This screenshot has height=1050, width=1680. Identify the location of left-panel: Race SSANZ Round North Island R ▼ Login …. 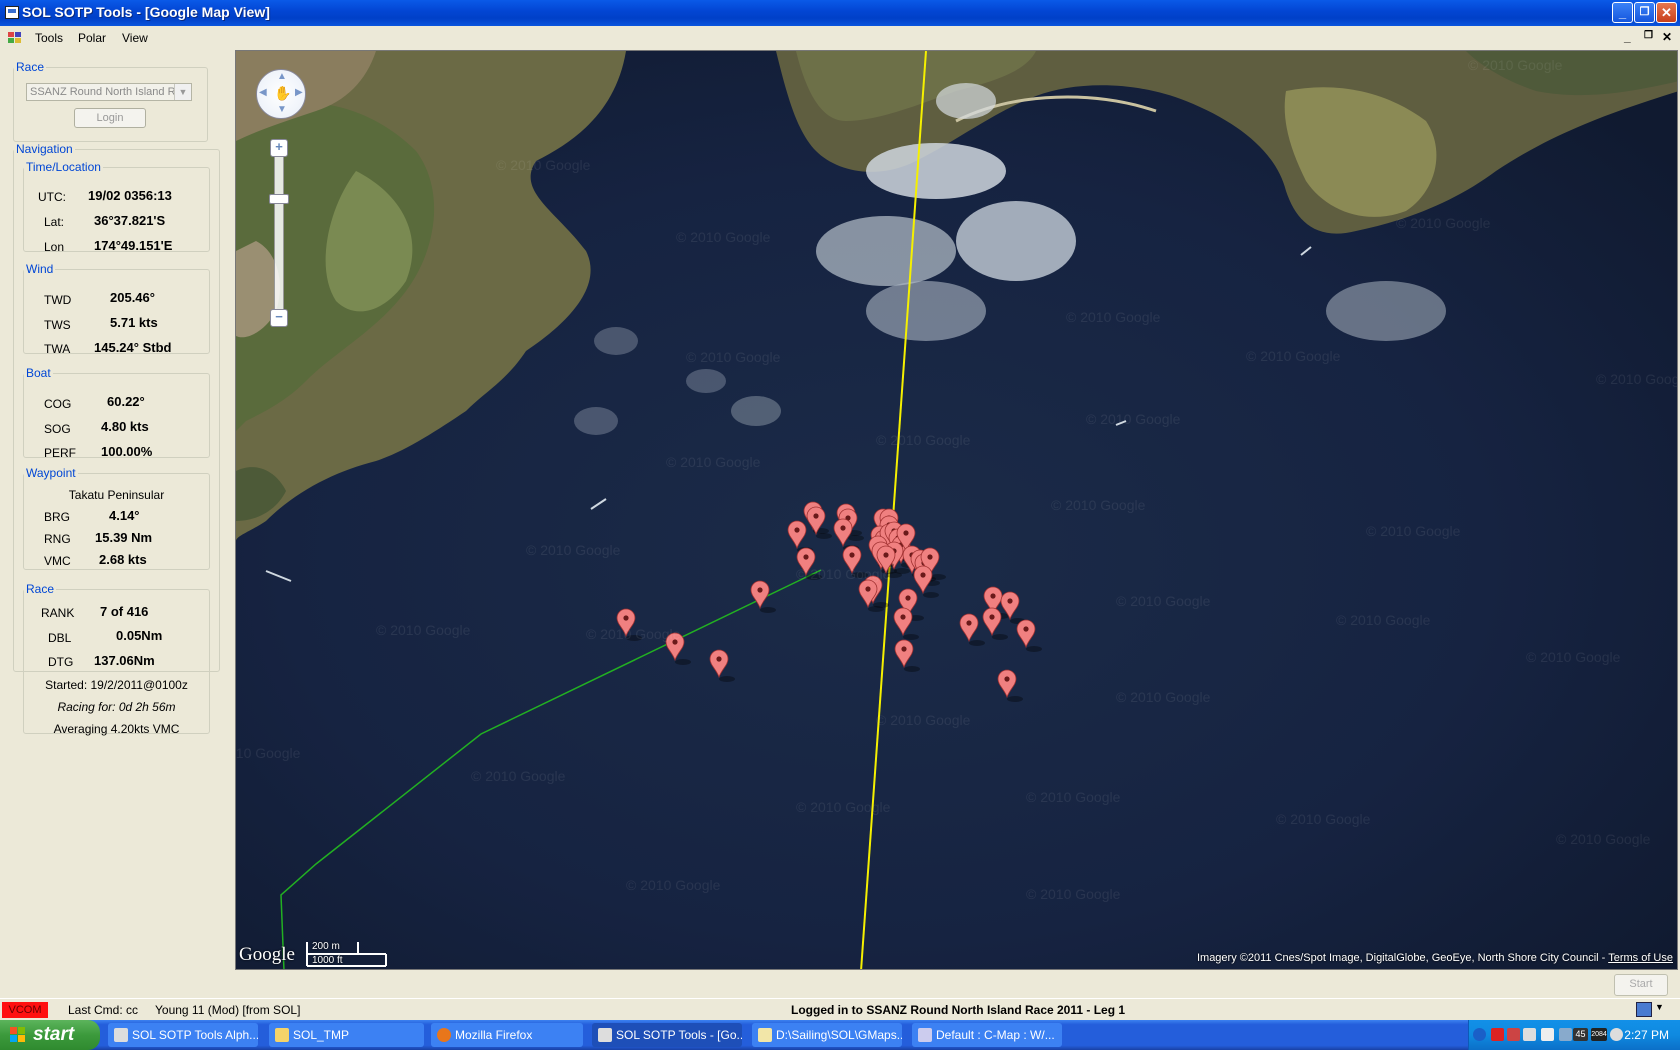
(117, 524).